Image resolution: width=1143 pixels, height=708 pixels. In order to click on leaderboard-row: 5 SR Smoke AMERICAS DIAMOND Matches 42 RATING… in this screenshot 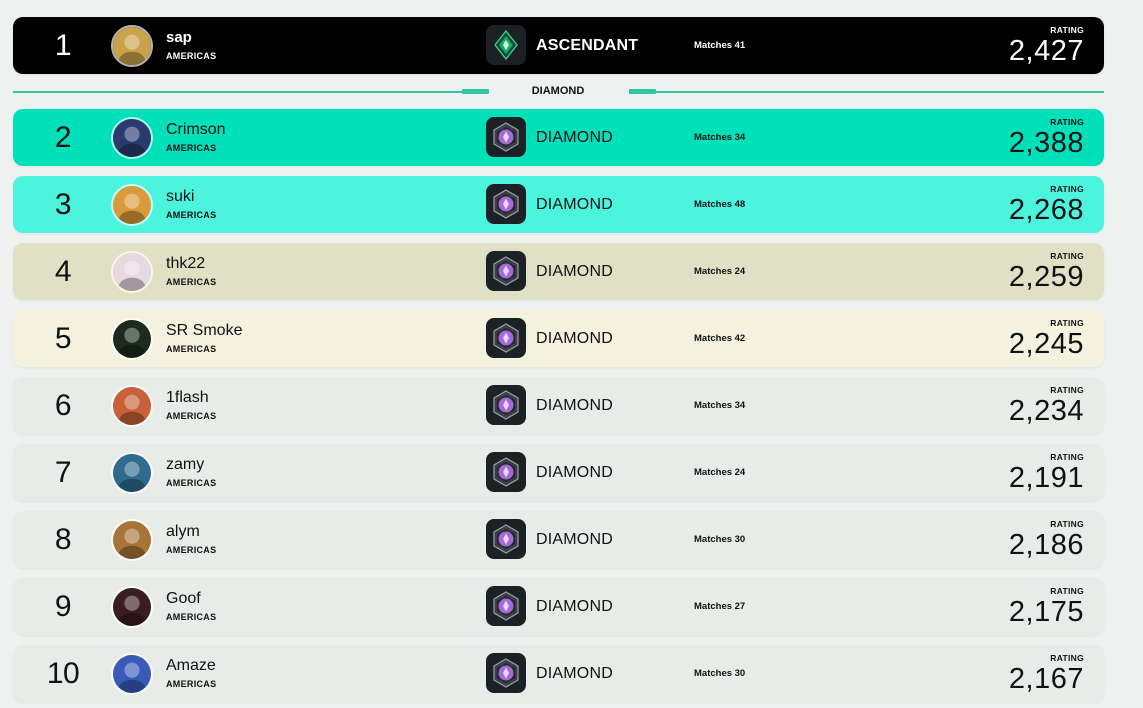, I will do `click(558, 338)`.